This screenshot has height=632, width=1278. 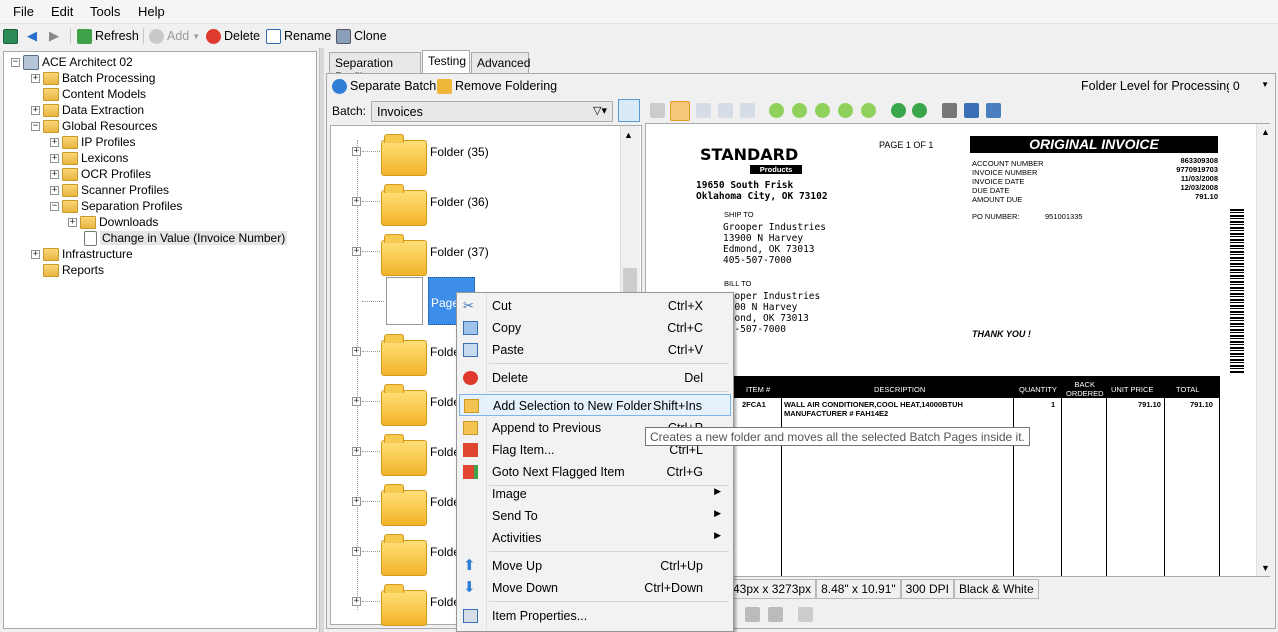 What do you see at coordinates (174, 36) in the screenshot?
I see `add-button: Add ▼` at bounding box center [174, 36].